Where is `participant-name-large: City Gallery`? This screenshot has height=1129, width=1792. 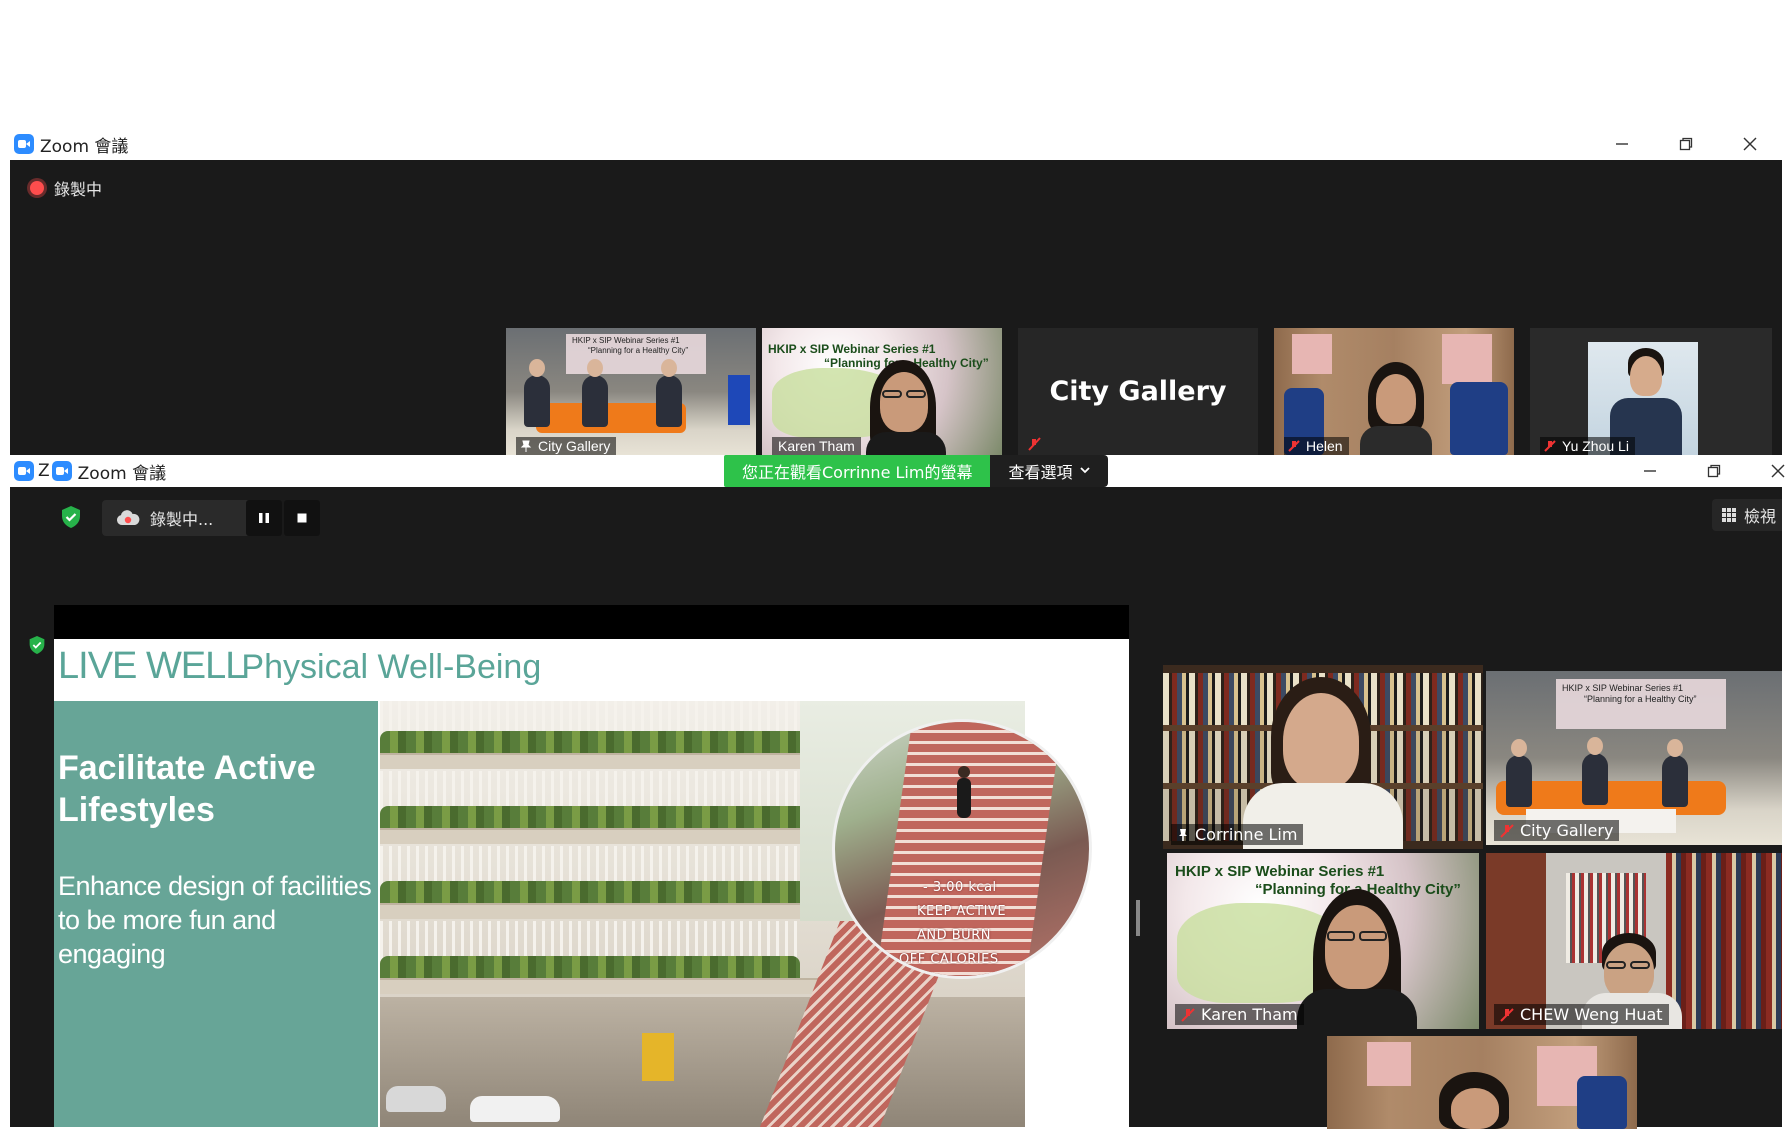 participant-name-large: City Gallery is located at coordinates (1138, 391).